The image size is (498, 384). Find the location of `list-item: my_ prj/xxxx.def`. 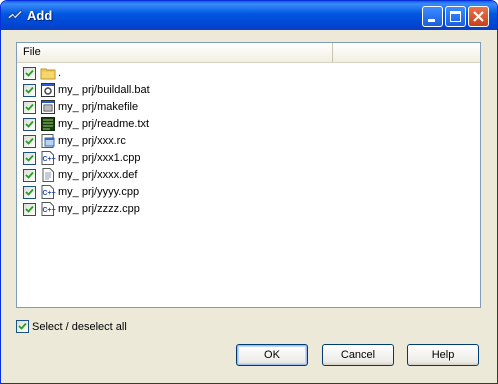

list-item: my_ prj/xxxx.def is located at coordinates (171, 175).